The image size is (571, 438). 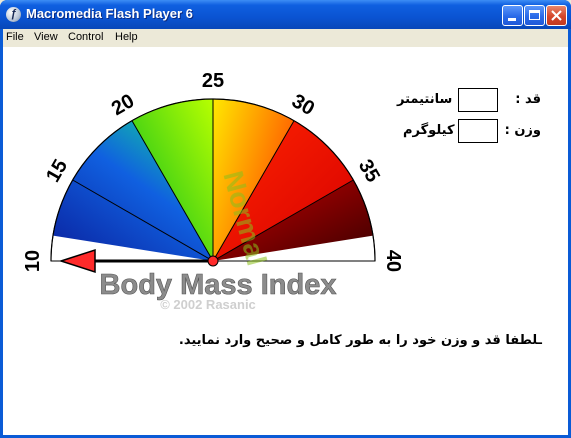 What do you see at coordinates (425, 99) in the screenshot?
I see `height-unit: سانتیمتر` at bounding box center [425, 99].